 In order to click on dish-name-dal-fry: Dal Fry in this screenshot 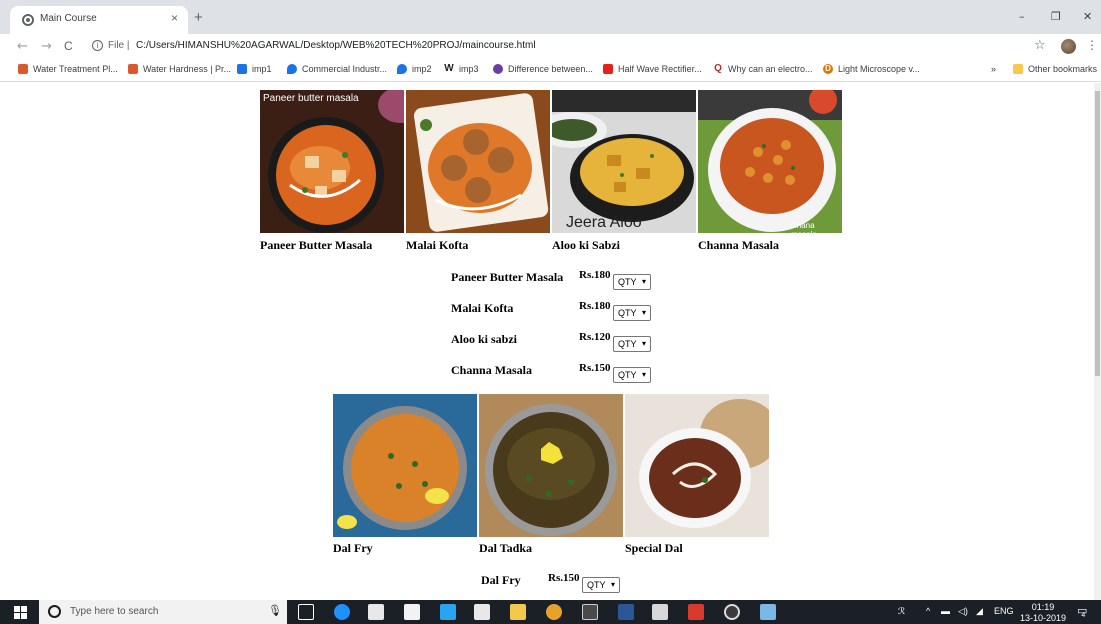, I will do `click(353, 548)`.